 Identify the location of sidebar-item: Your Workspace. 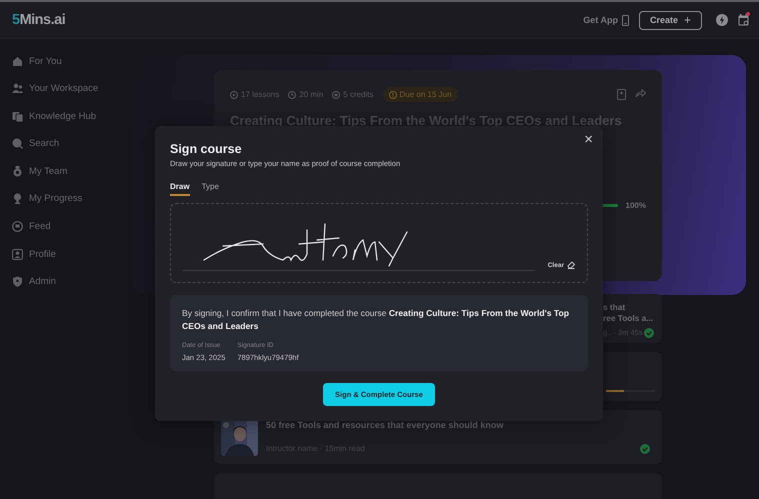
(71, 89).